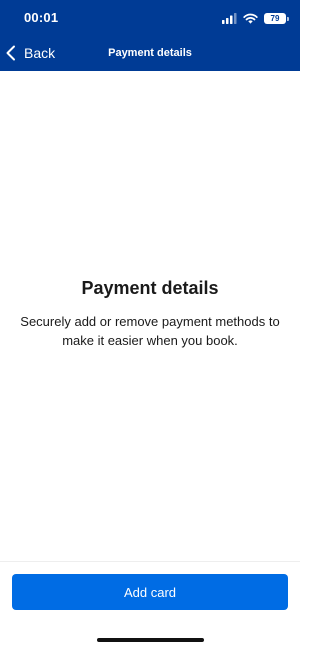 Image resolution: width=320 pixels, height=649 pixels. Describe the element at coordinates (150, 561) in the screenshot. I see `footer-divider` at that location.